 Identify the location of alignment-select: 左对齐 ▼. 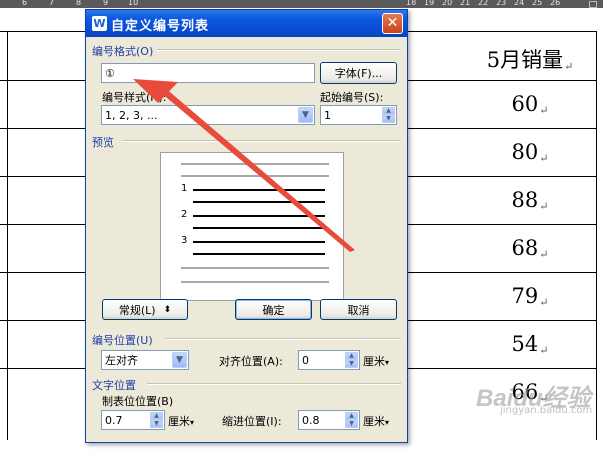
(145, 360).